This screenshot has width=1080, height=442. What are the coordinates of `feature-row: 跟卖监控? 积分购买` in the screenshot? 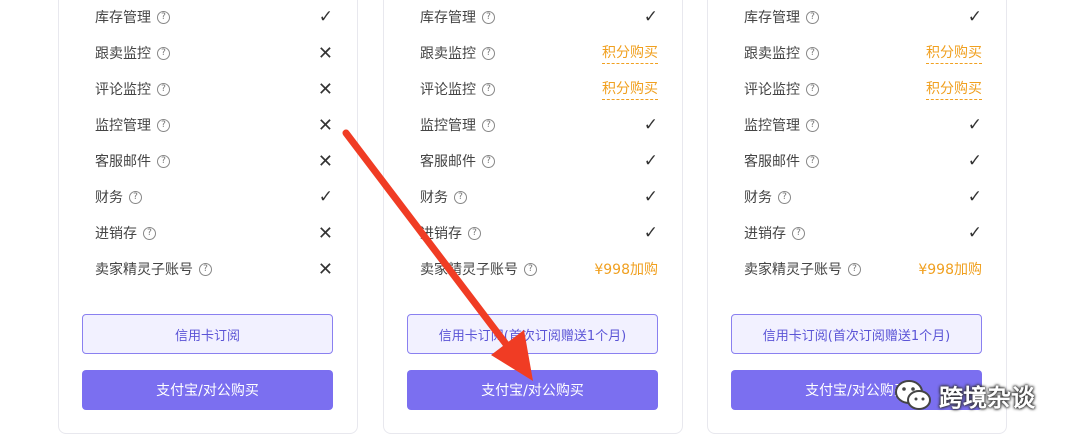 It's located at (863, 53).